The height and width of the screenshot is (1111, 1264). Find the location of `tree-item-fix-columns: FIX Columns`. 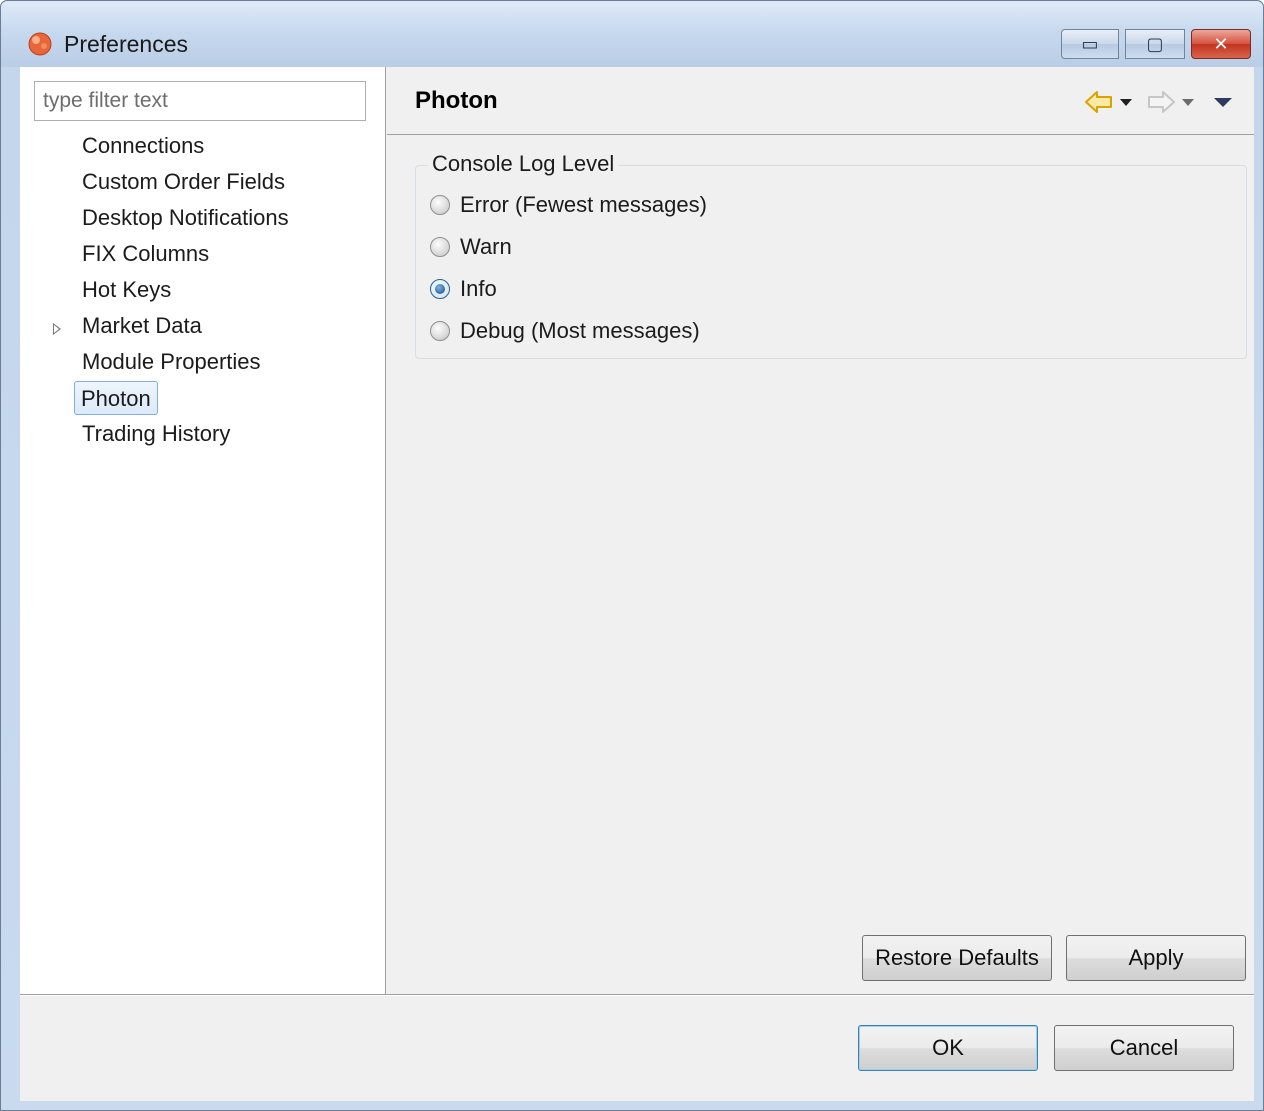

tree-item-fix-columns: FIX Columns is located at coordinates (202, 255).